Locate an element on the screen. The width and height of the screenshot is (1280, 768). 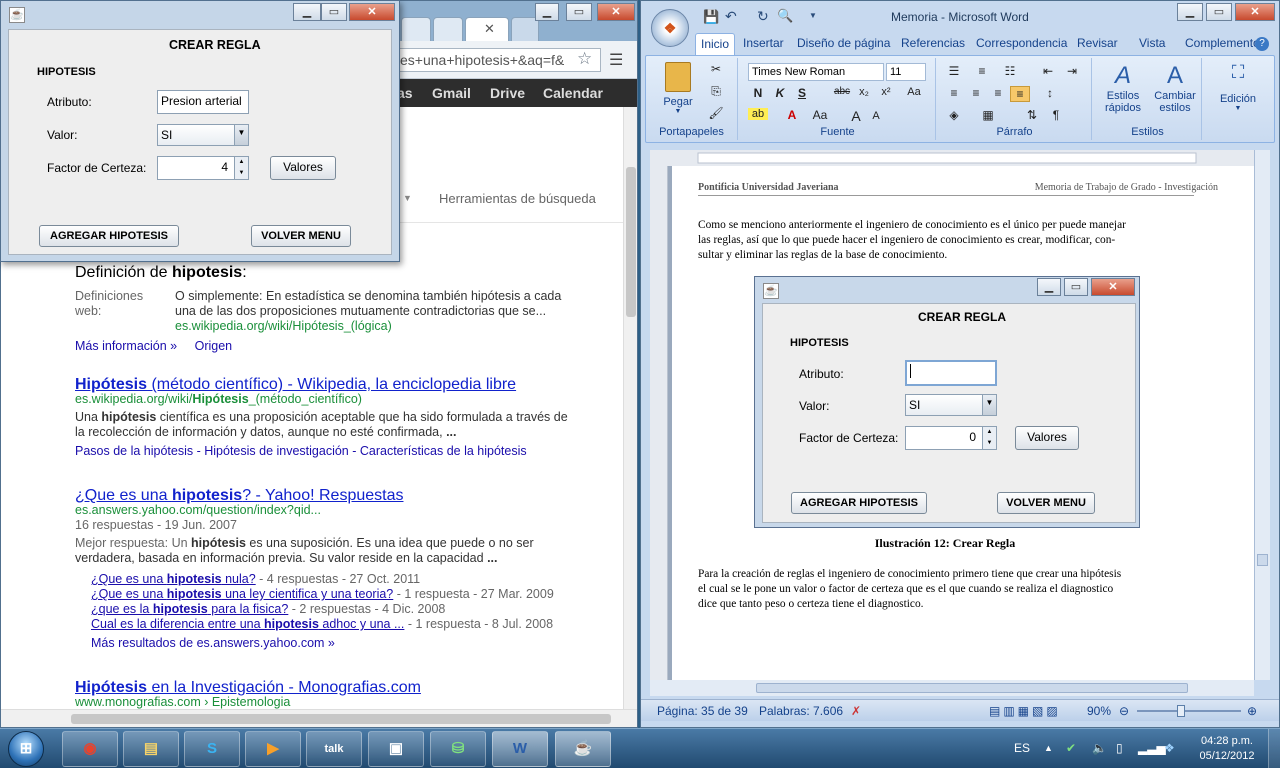
change-styles-button: A Cambiar estilos is located at coordinates (1175, 88).